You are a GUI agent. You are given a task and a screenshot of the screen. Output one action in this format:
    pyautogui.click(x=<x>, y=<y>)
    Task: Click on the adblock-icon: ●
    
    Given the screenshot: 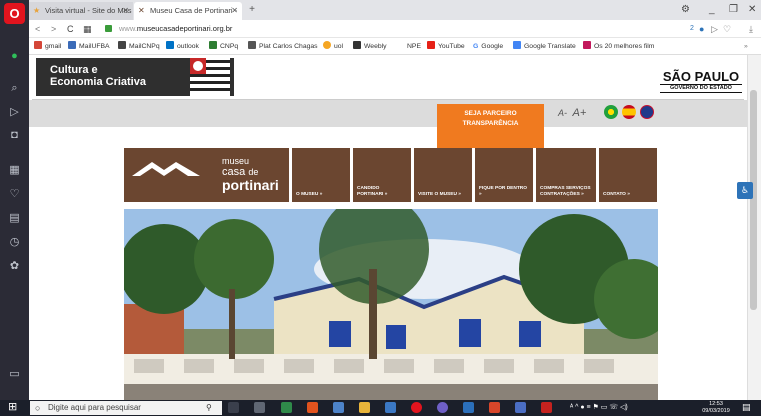 What is the action you would take?
    pyautogui.click(x=701, y=29)
    